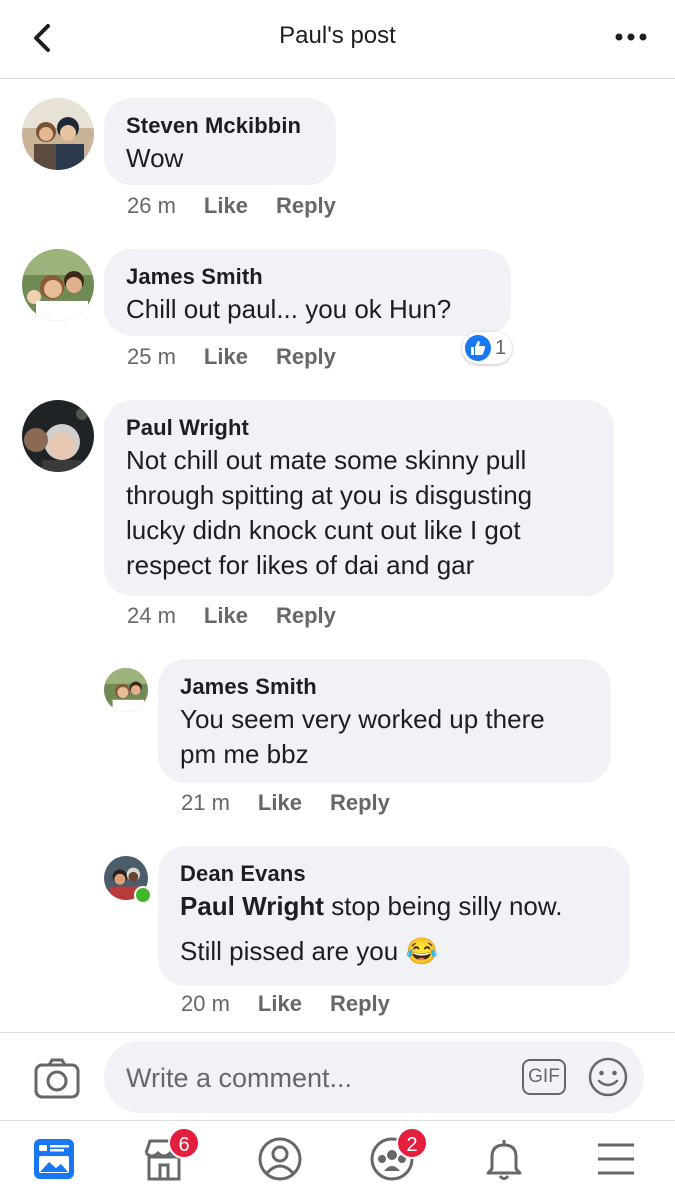 The height and width of the screenshot is (1201, 675). I want to click on comment-text-line: through spitting at you is disgusting, so click(329, 495).